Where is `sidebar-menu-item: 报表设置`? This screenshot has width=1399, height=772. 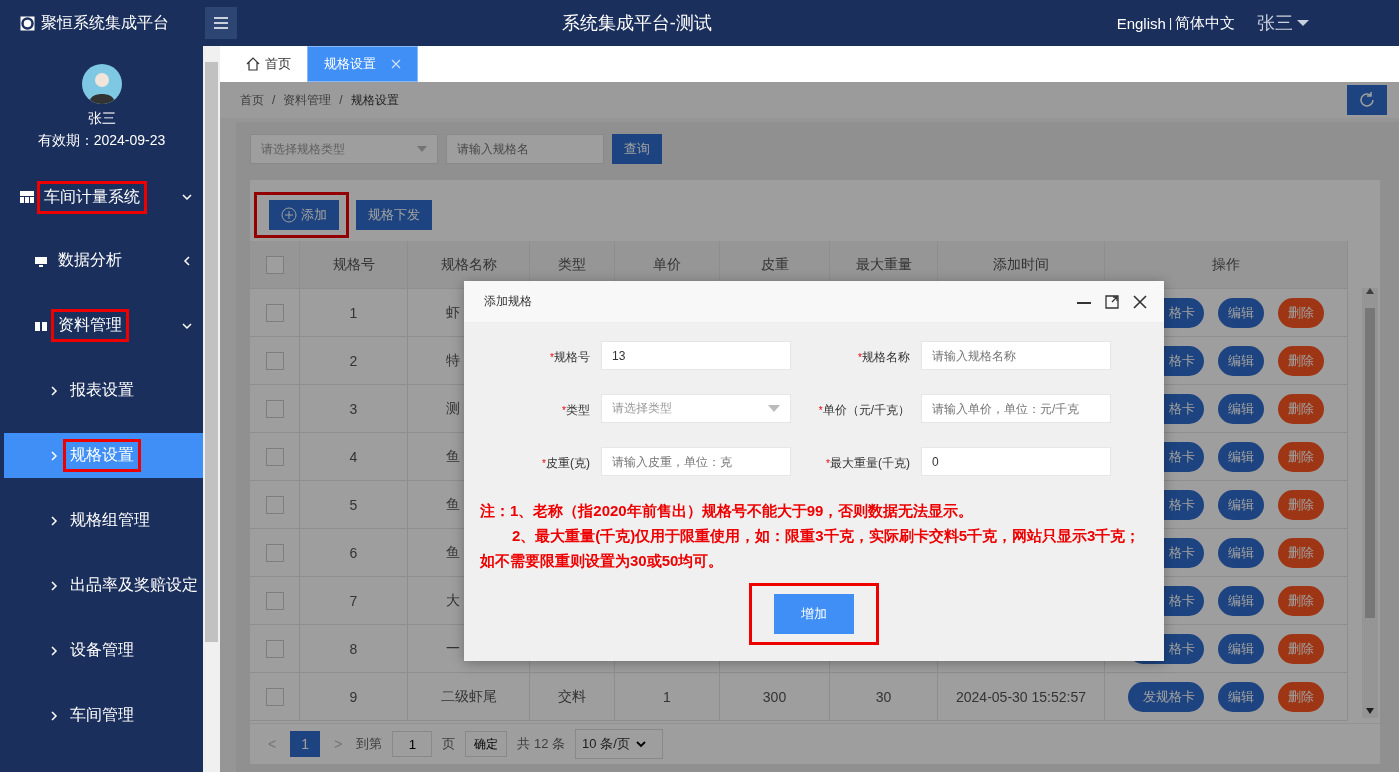 sidebar-menu-item: 报表设置 is located at coordinates (101, 390).